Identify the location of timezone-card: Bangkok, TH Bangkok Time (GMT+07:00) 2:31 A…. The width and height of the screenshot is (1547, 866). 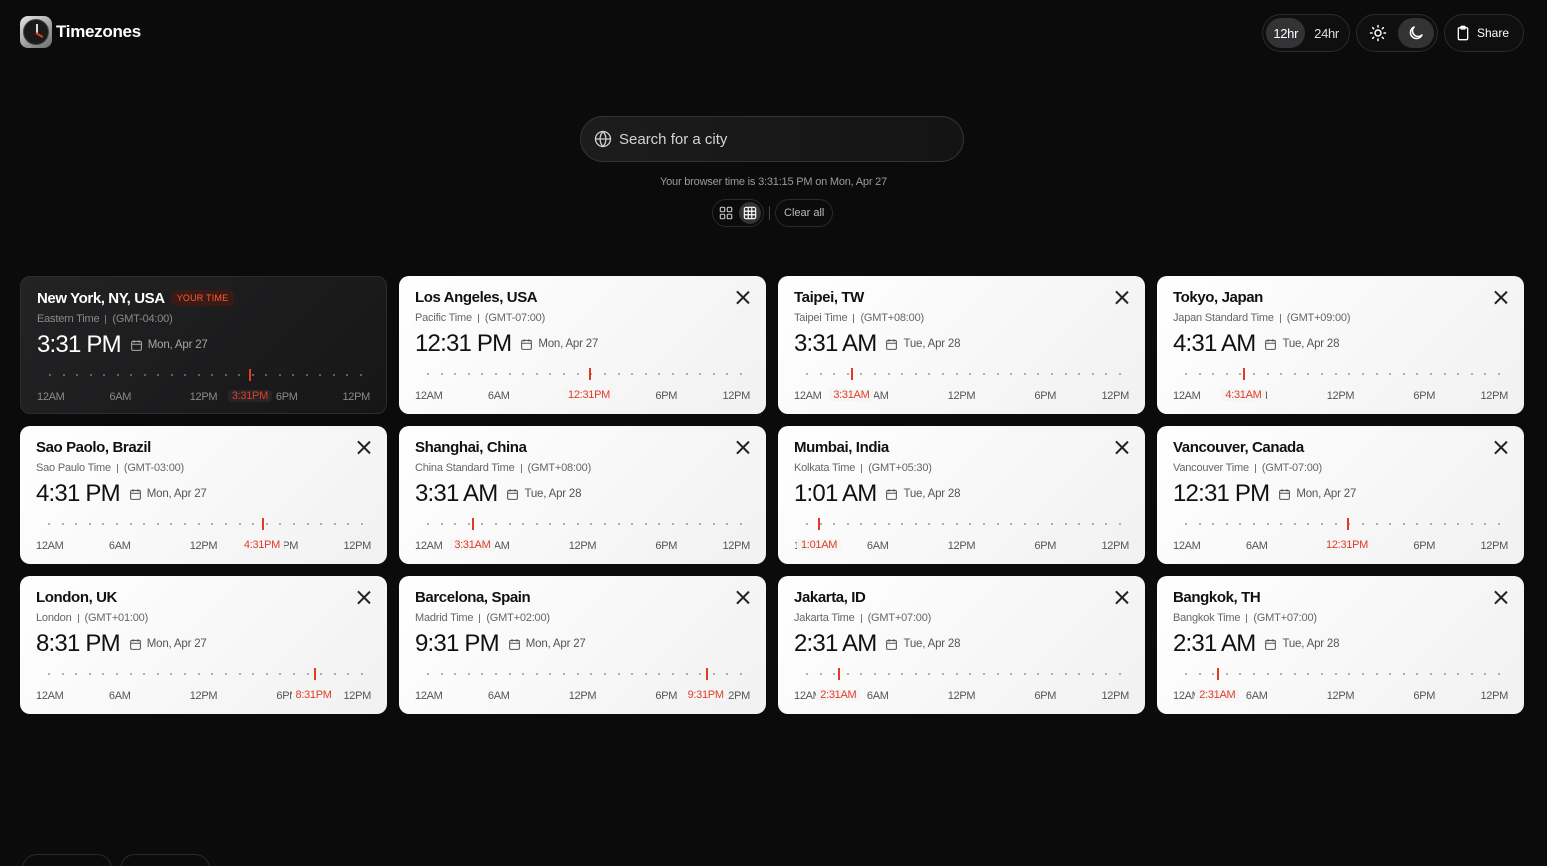
(1340, 645).